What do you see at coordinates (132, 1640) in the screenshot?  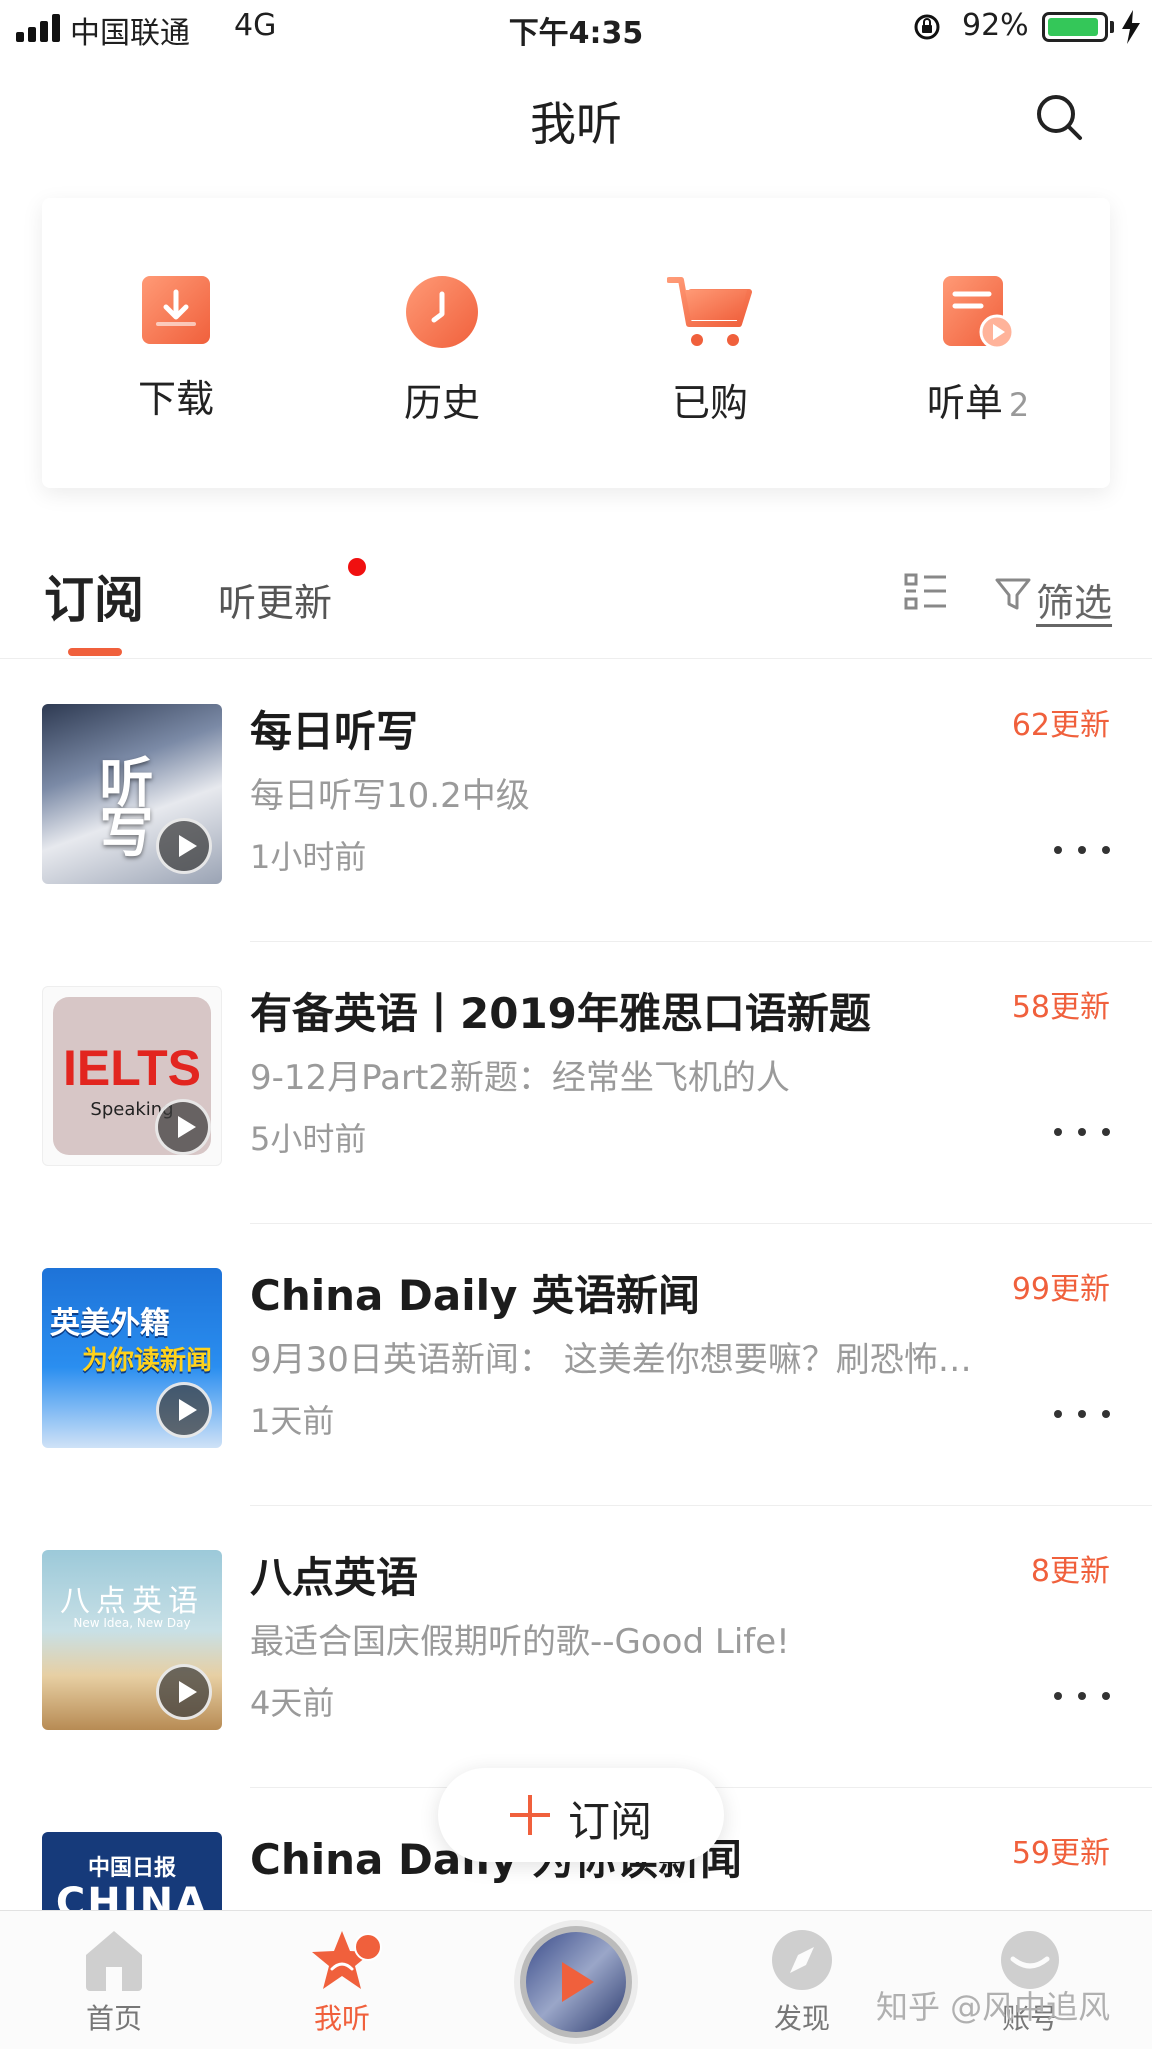 I see `cover-image: 八点英语 New Idea, New Day` at bounding box center [132, 1640].